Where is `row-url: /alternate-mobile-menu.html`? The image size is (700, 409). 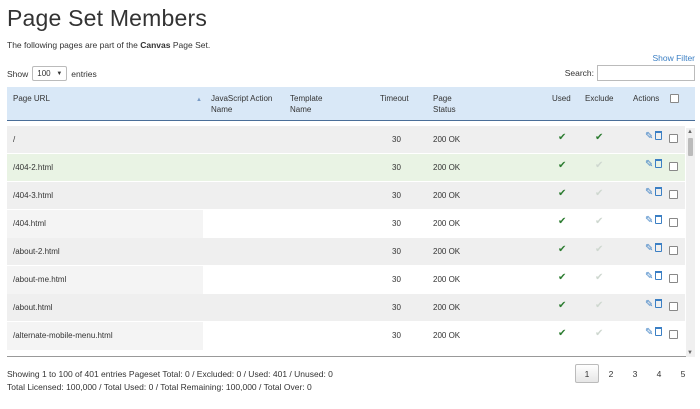
row-url: /alternate-mobile-menu.html is located at coordinates (63, 335).